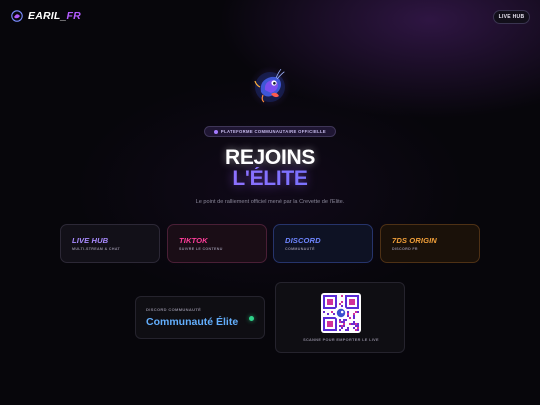 Image resolution: width=540 pixels, height=405 pixels. Describe the element at coordinates (405, 249) in the screenshot. I see `card-7ds-origin-subtitle: DISCORD FR` at that location.